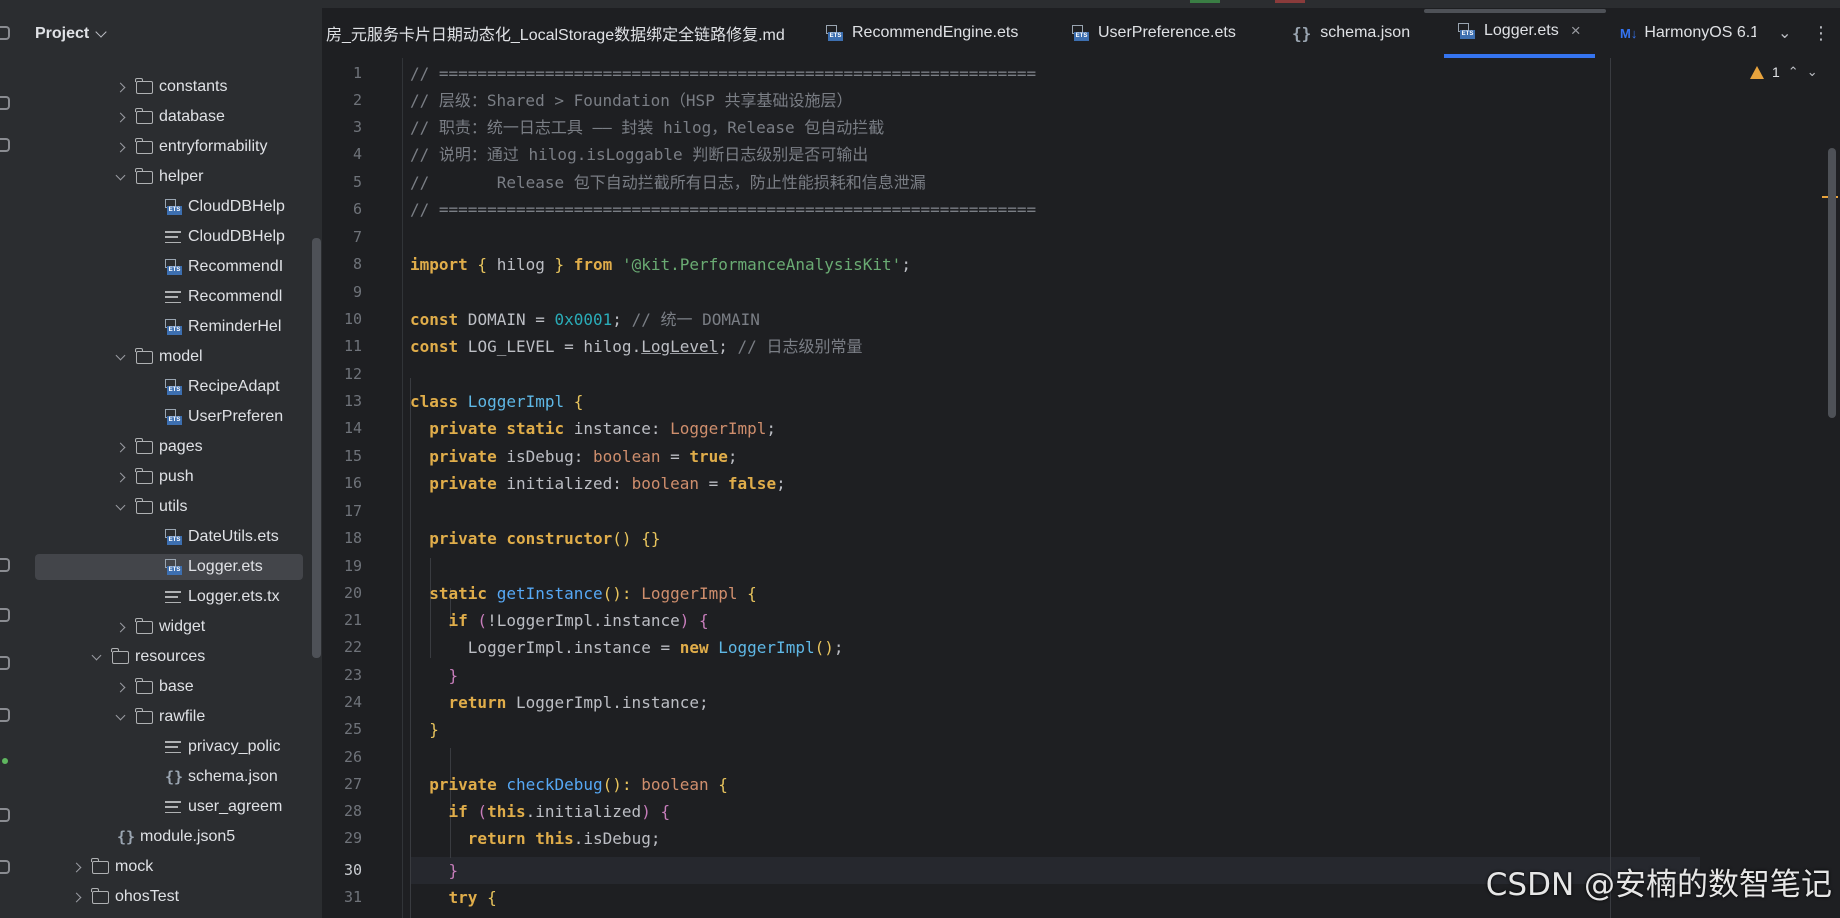 The width and height of the screenshot is (1840, 918). What do you see at coordinates (223, 327) in the screenshot?
I see `tree-item: ETS ReminderHel` at bounding box center [223, 327].